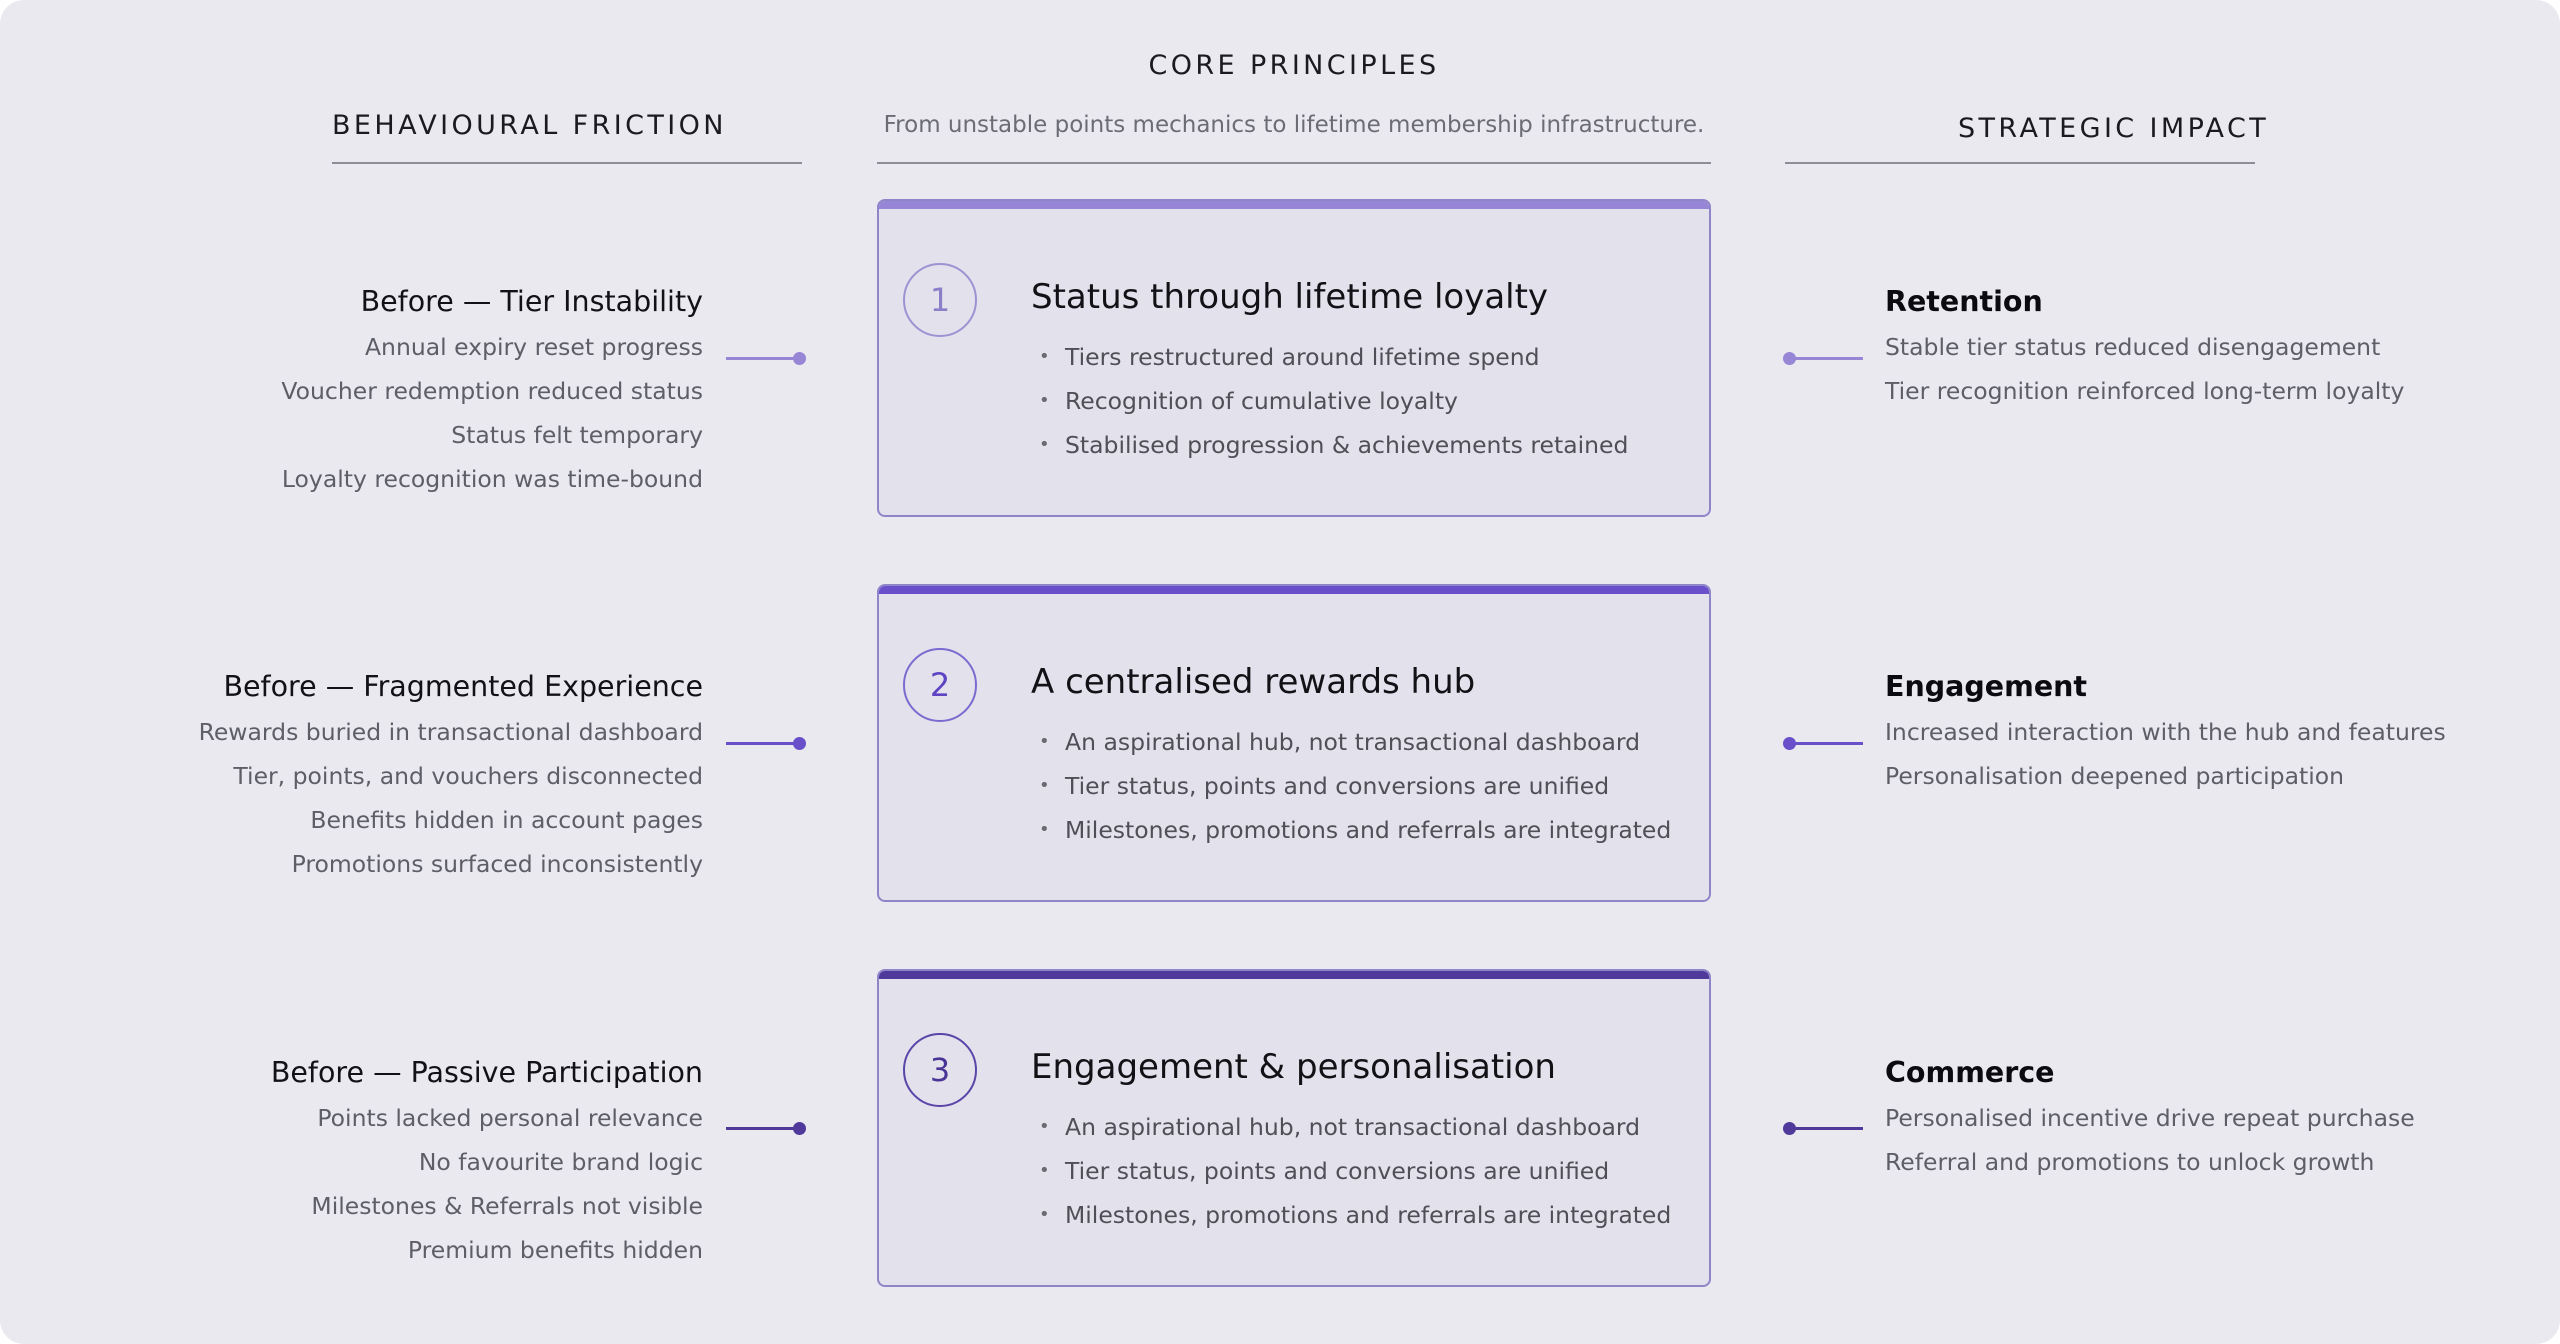 This screenshot has width=2560, height=1344. What do you see at coordinates (1293, 1067) in the screenshot?
I see `principle-title: Engagement & personalisation` at bounding box center [1293, 1067].